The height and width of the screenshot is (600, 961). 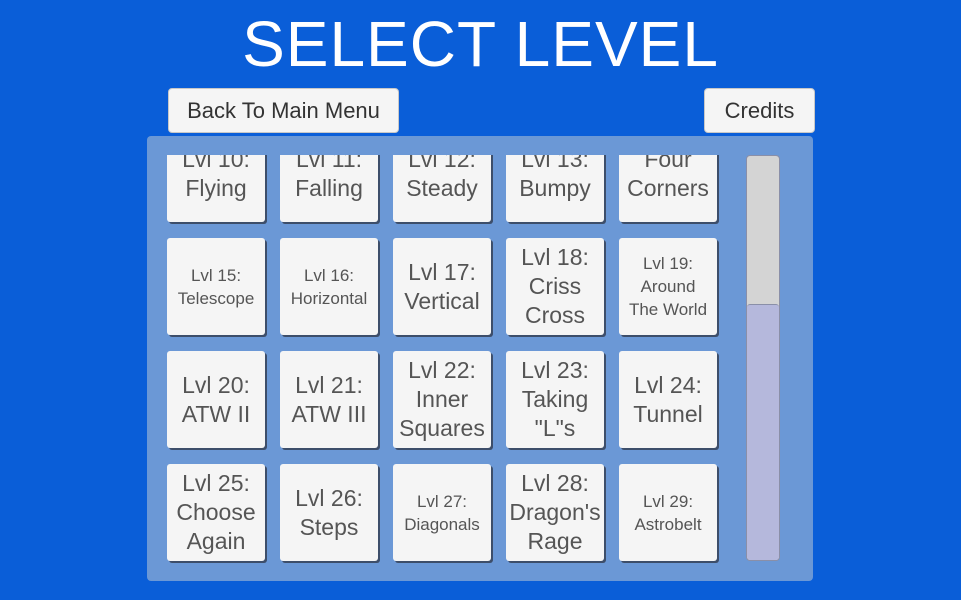 I want to click on level-button: Four Corners, so click(x=668, y=188).